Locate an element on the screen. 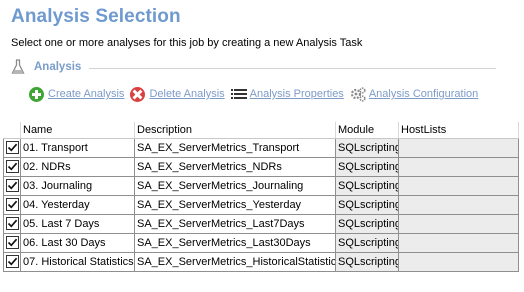 Image resolution: width=524 pixels, height=292 pixels. add-icon is located at coordinates (36, 94).